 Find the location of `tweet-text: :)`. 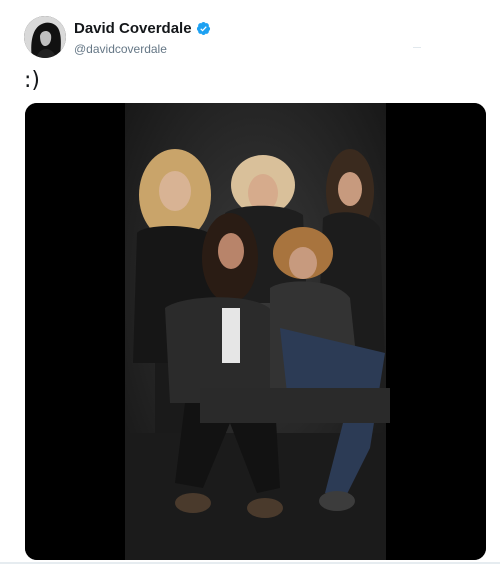

tweet-text: :) is located at coordinates (32, 80).